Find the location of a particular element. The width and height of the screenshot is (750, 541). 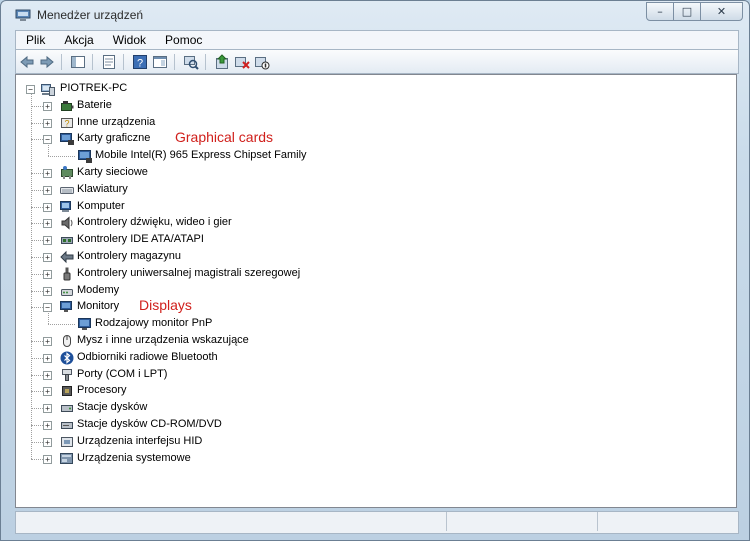

expand-odbiorniki-radiowe-bluetooth-toggle: + is located at coordinates (47, 358).